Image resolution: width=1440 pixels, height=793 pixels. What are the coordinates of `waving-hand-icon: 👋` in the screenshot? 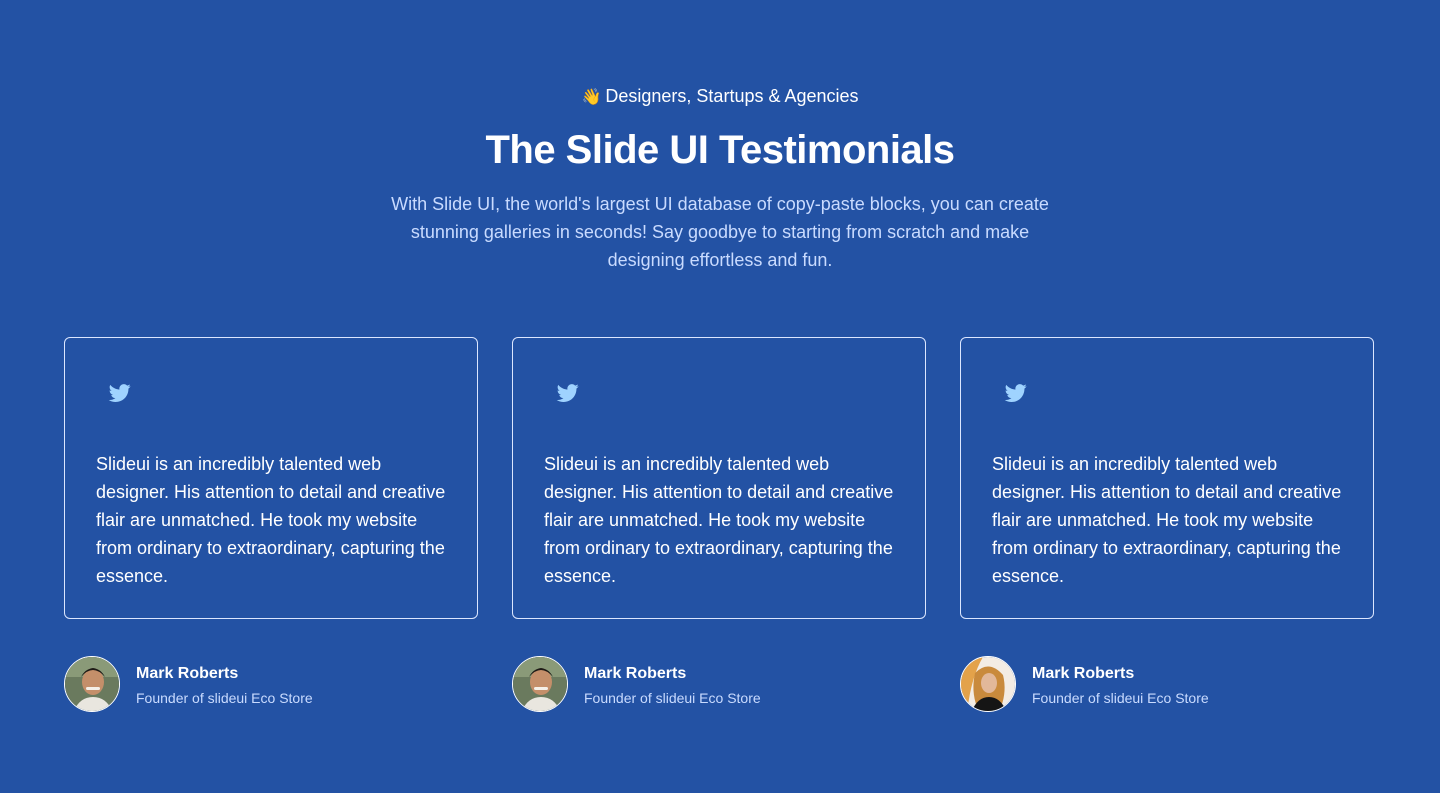 It's located at (591, 97).